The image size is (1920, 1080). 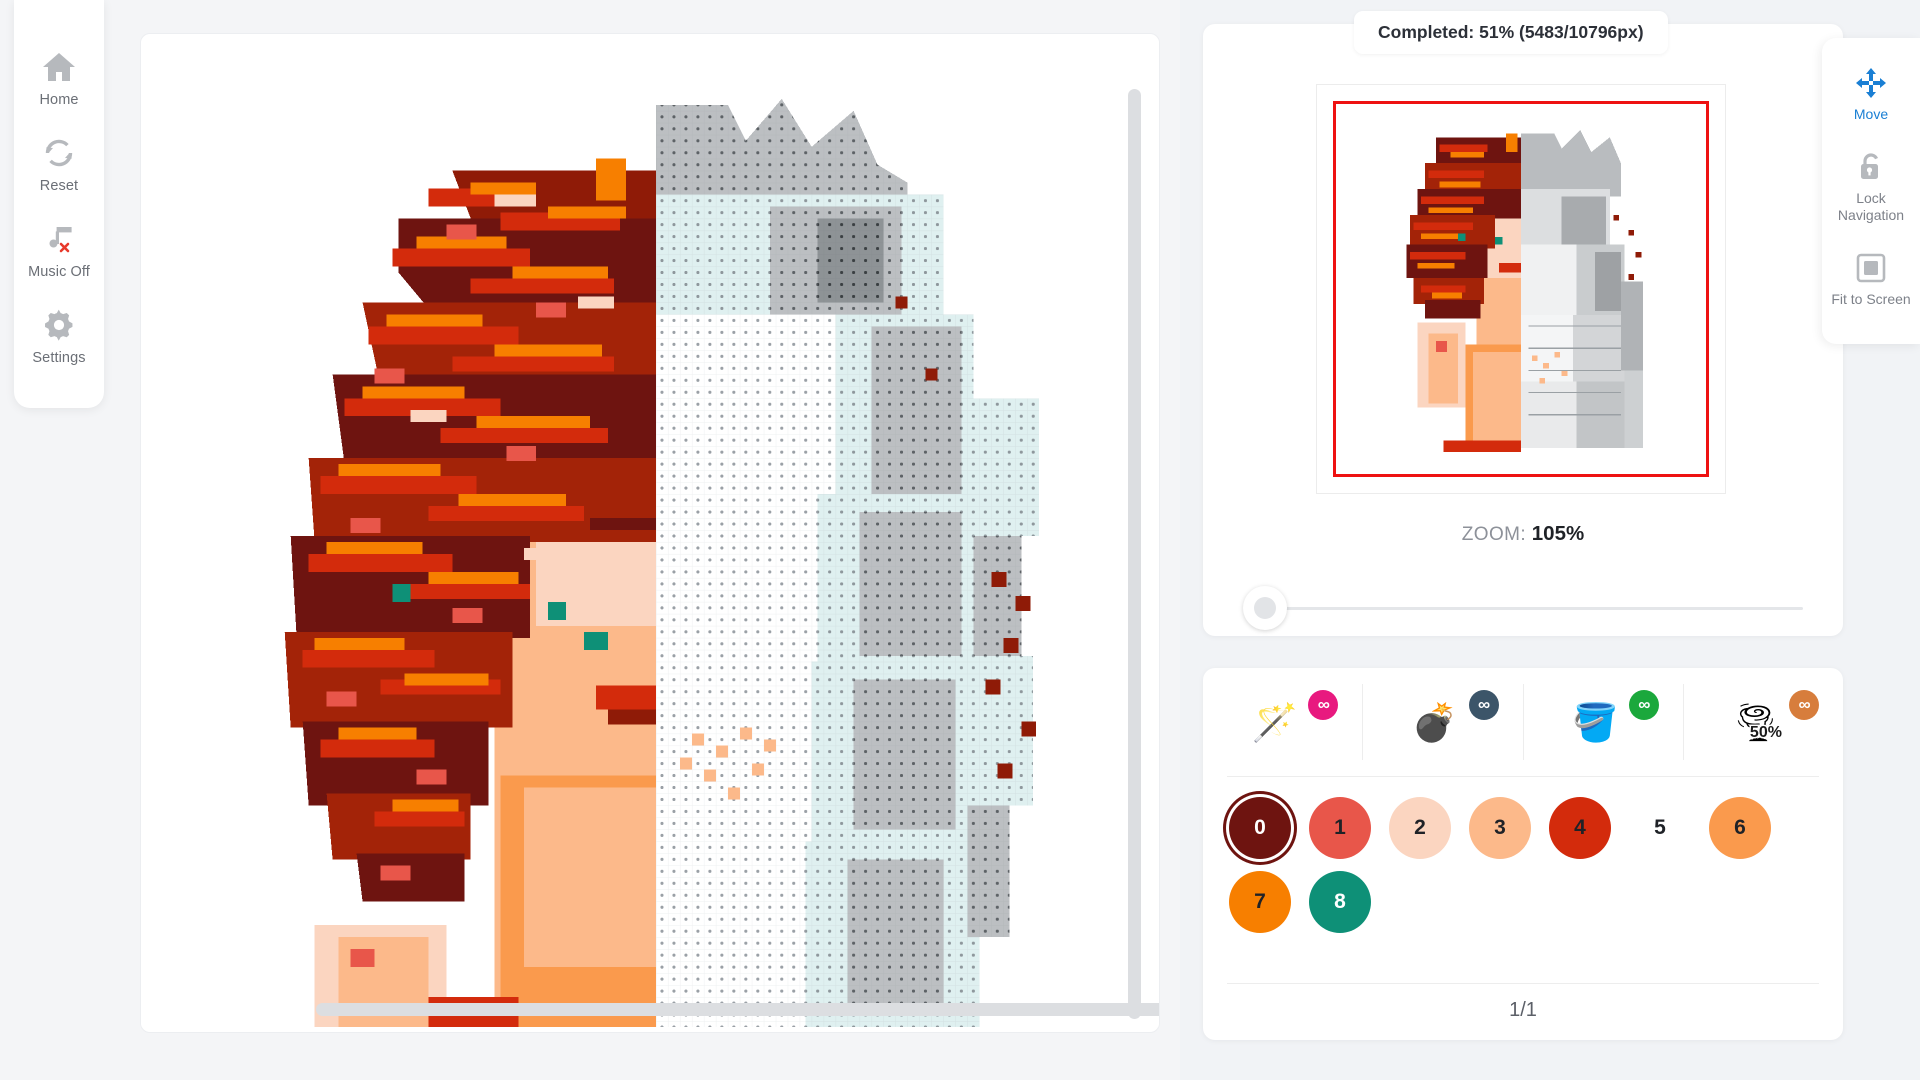 What do you see at coordinates (1483, 705) in the screenshot?
I see `bomb-count-badge: ∞` at bounding box center [1483, 705].